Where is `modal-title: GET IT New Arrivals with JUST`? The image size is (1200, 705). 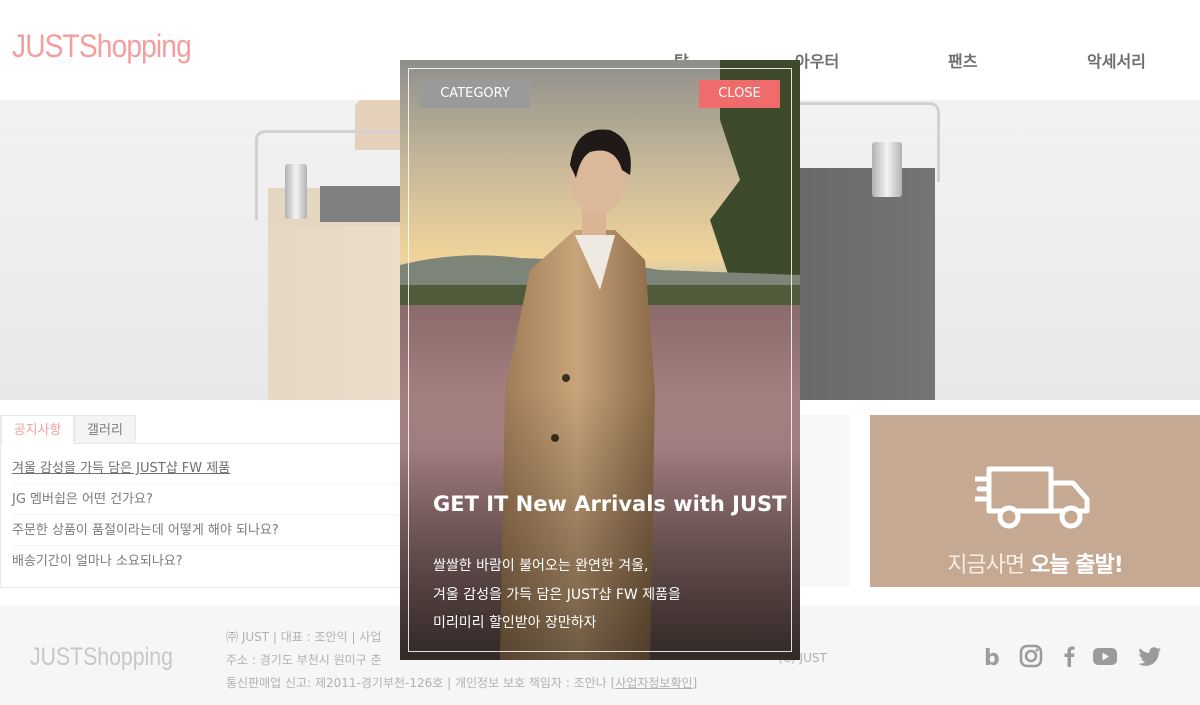
modal-title: GET IT New Arrivals with JUST is located at coordinates (610, 504).